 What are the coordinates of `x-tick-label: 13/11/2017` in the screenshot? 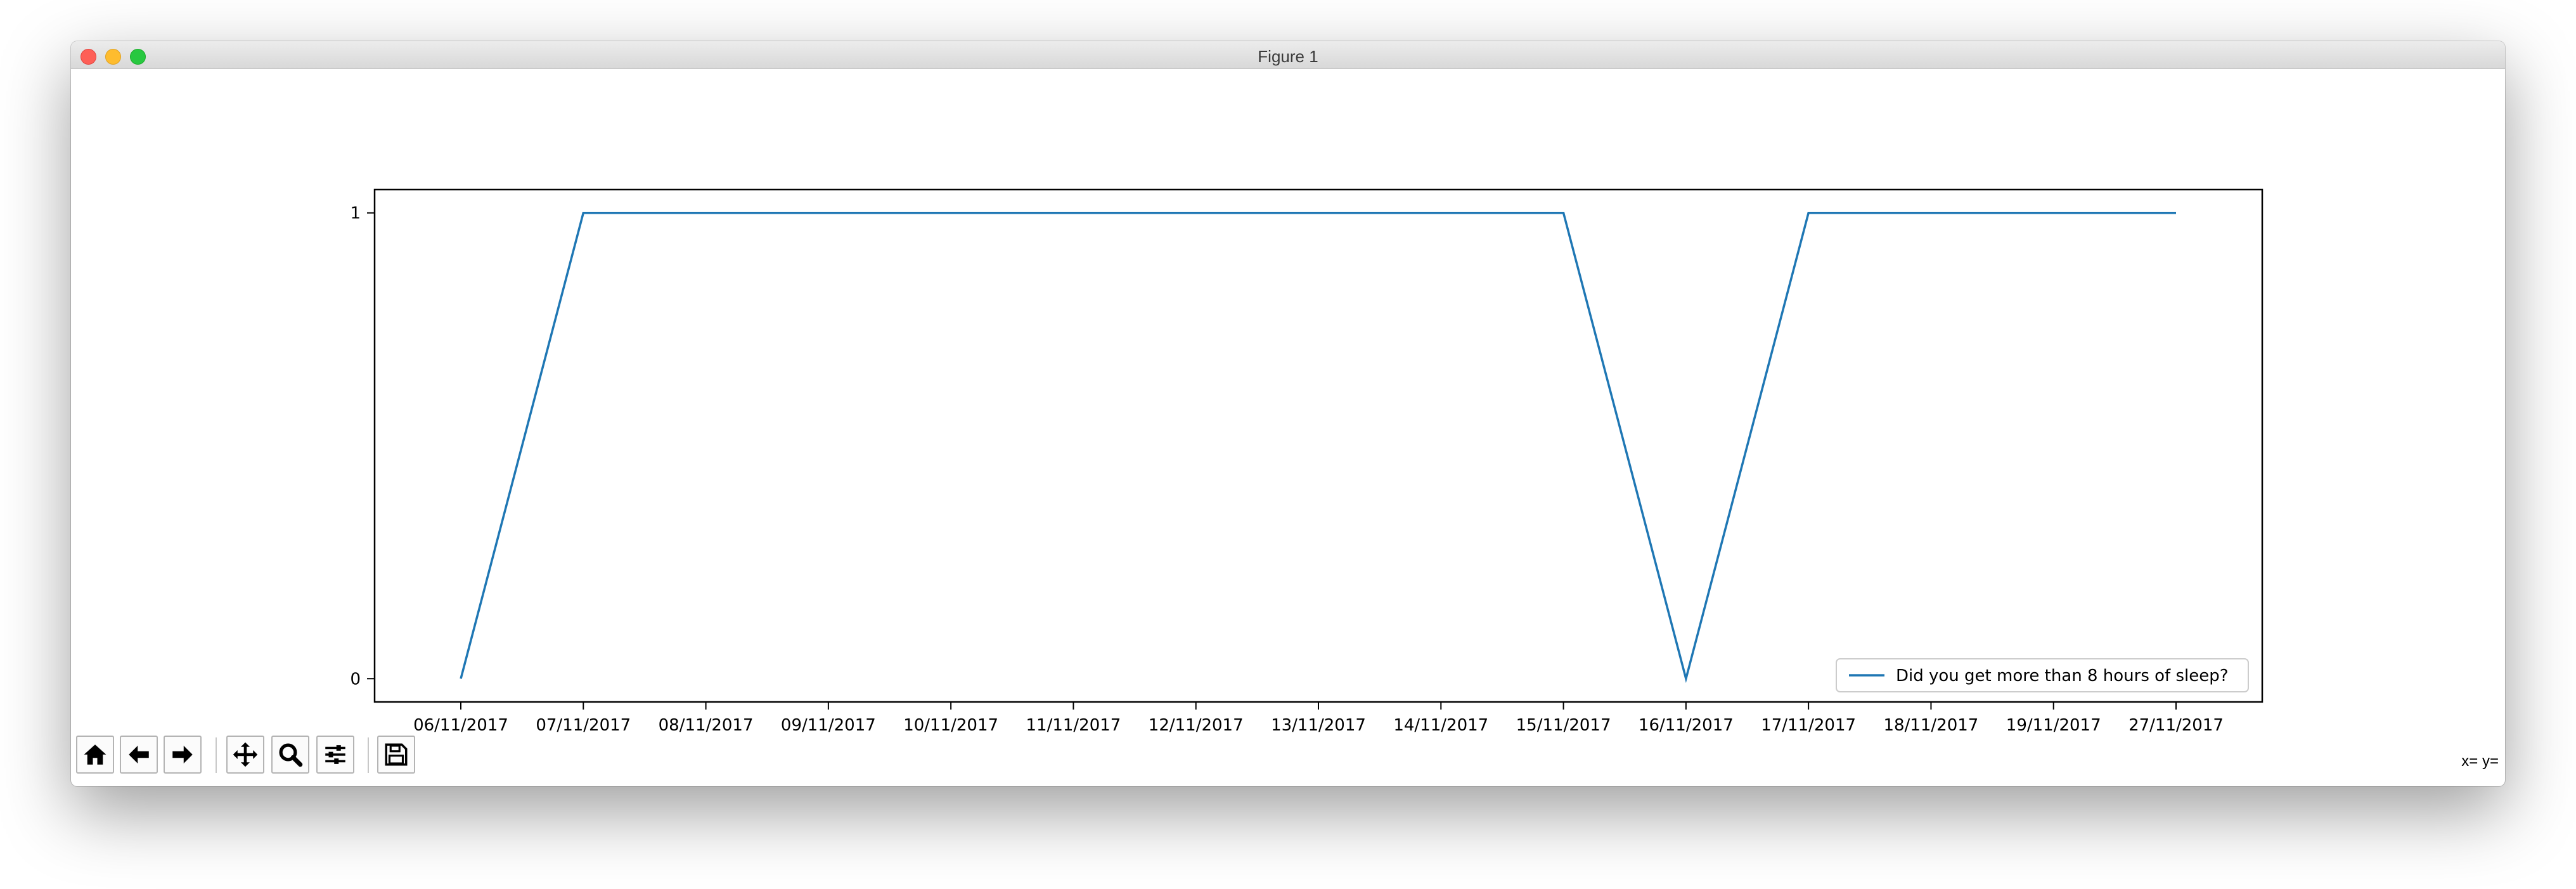 It's located at (1318, 725).